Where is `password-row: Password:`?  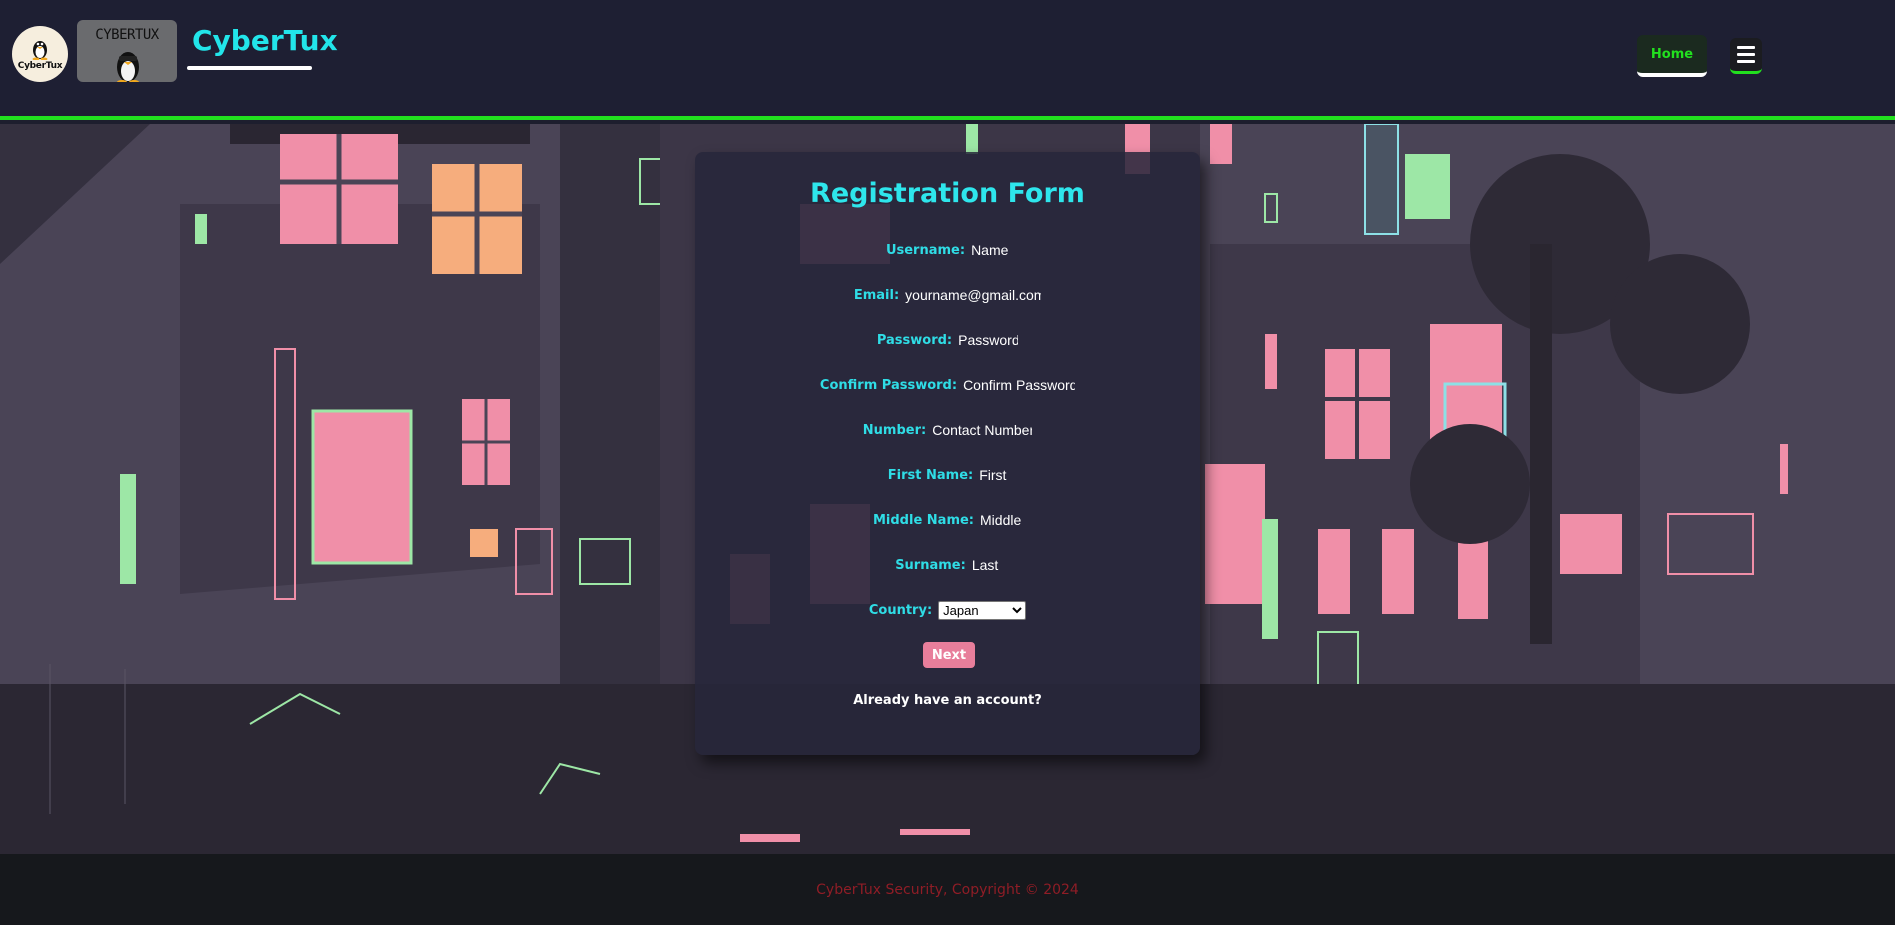 password-row: Password: is located at coordinates (947, 340).